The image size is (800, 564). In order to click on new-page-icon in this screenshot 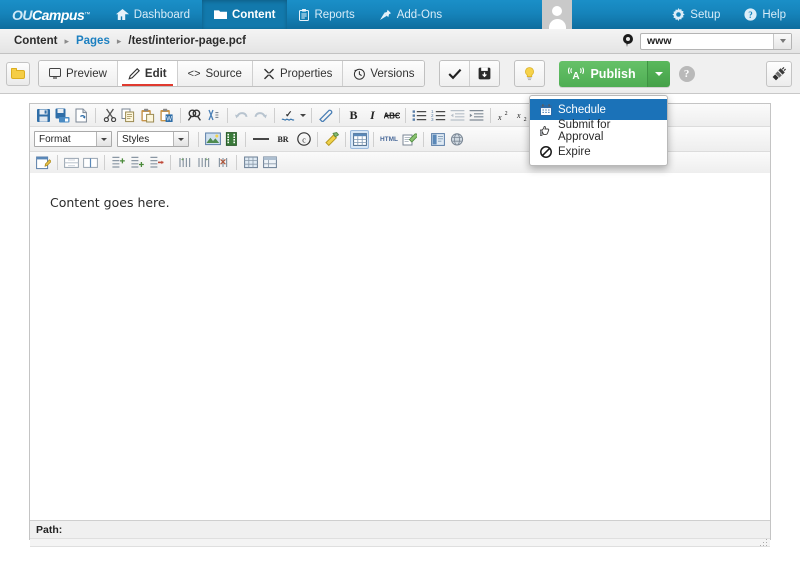, I will do `click(81, 115)`.